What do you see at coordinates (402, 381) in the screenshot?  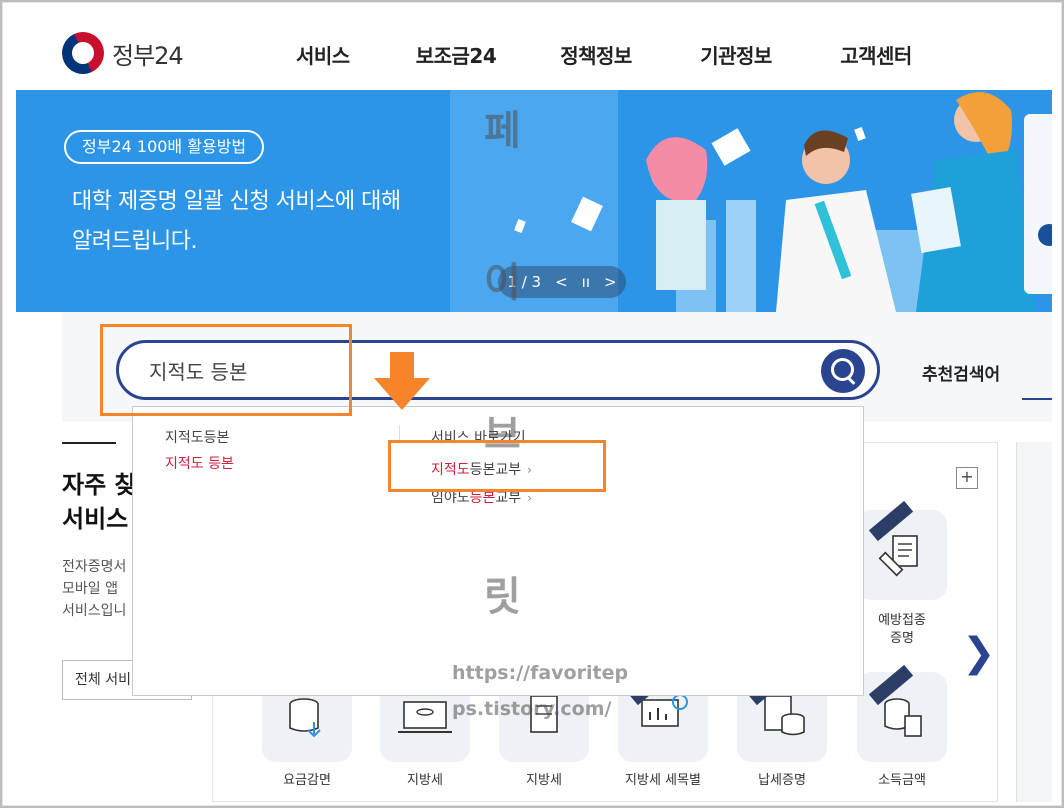 I see `arrow-down-icon` at bounding box center [402, 381].